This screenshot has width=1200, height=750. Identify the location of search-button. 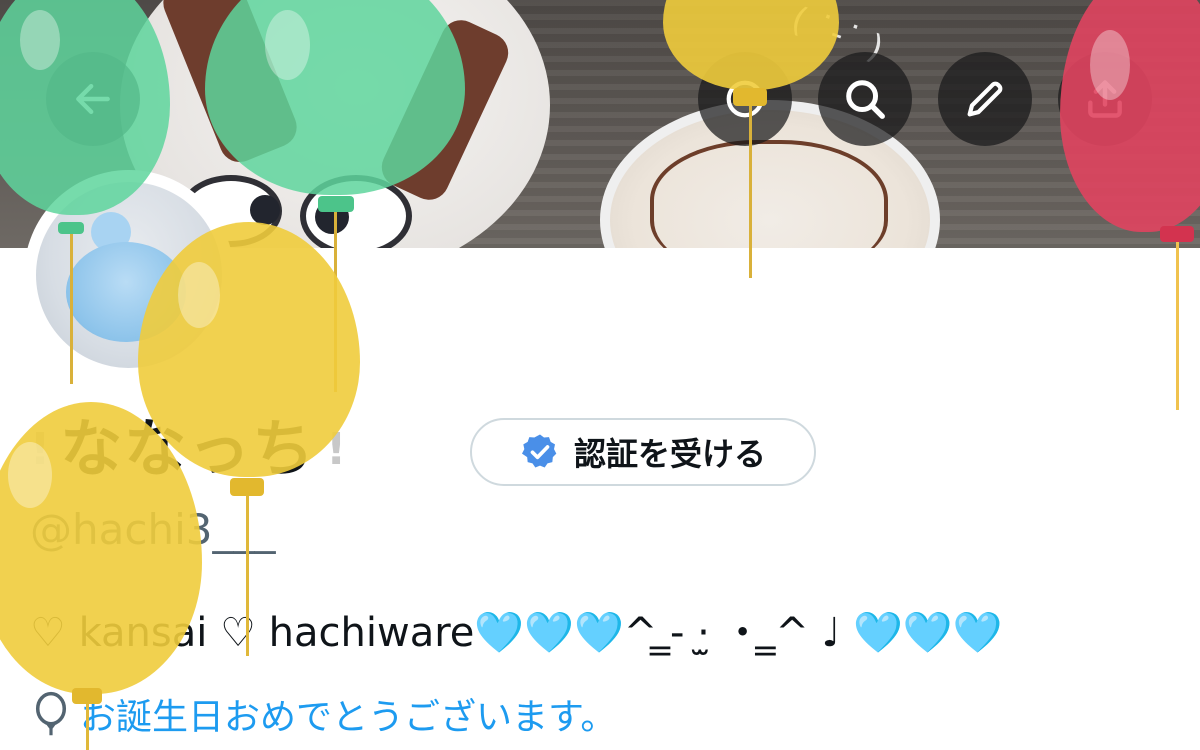
(865, 99).